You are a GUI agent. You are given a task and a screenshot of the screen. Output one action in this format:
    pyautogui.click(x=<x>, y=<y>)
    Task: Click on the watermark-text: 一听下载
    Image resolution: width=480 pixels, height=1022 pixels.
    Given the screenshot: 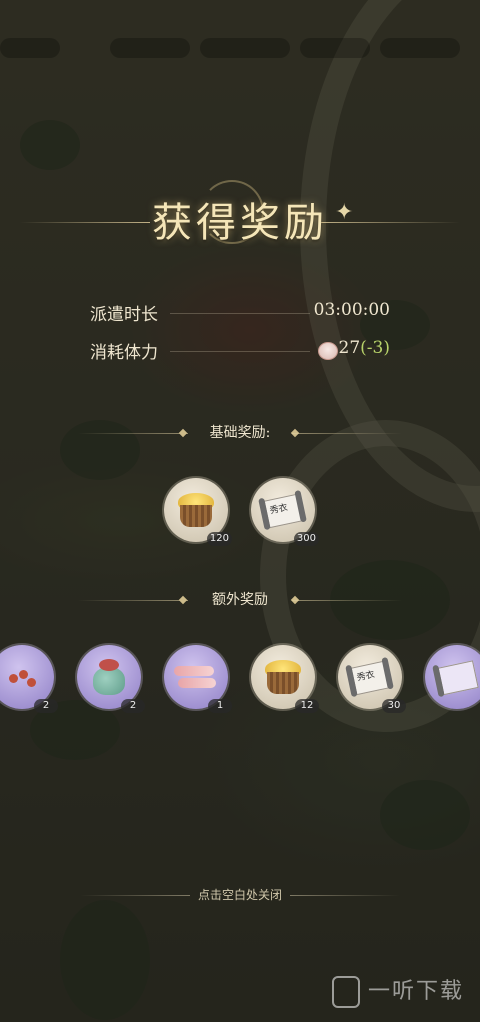 What is the action you would take?
    pyautogui.click(x=415, y=991)
    